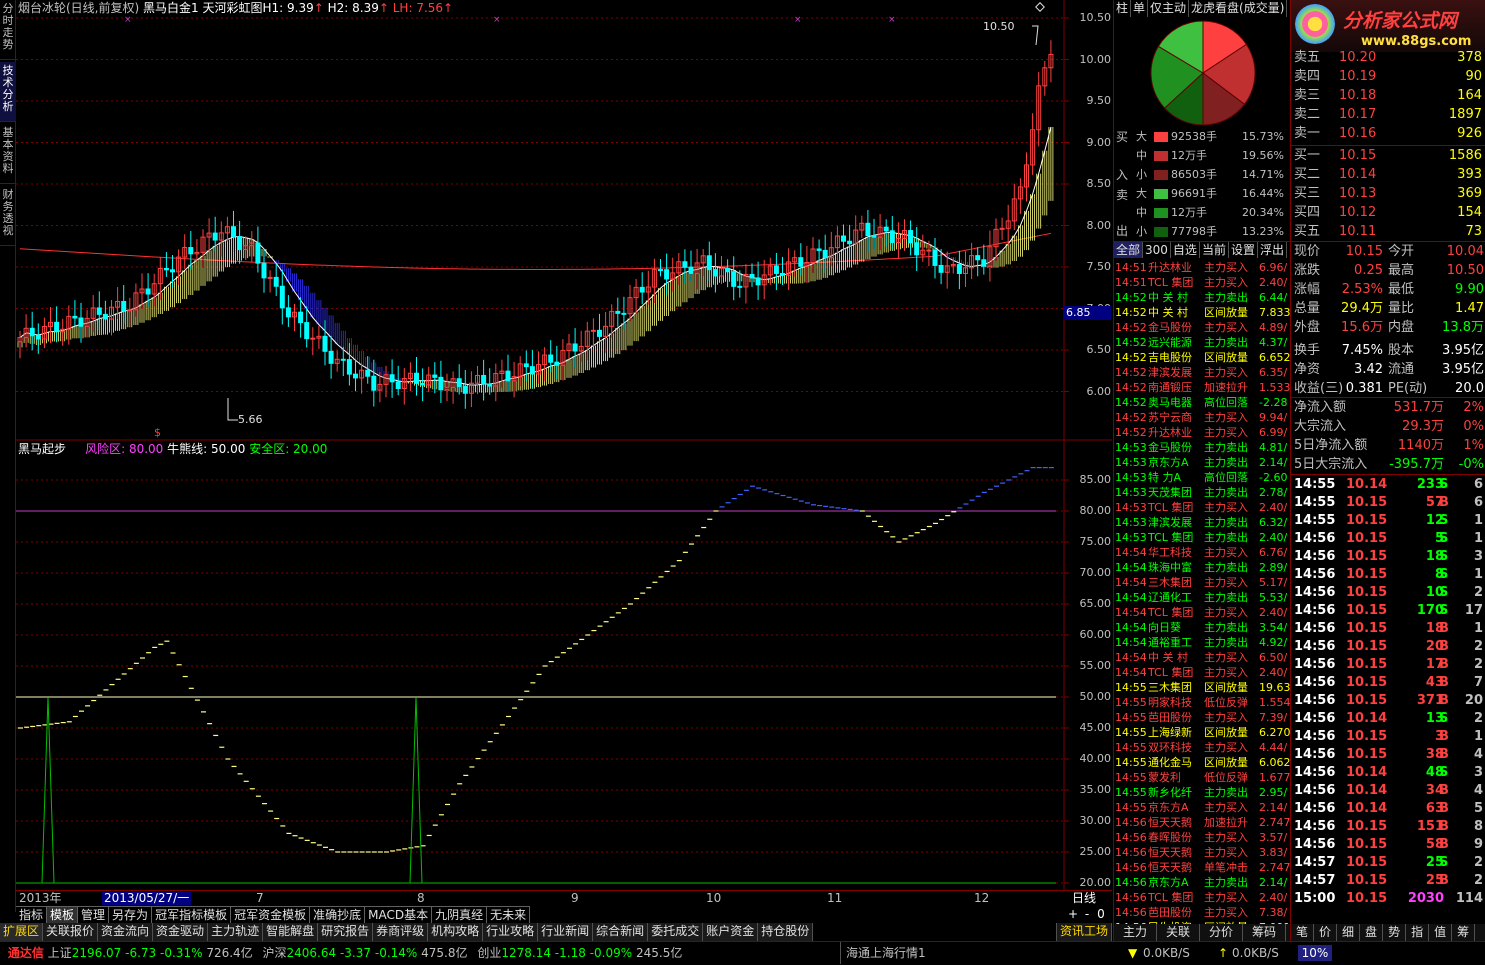 The image size is (1485, 965). Describe the element at coordinates (1272, 250) in the screenshot. I see `filter-tab-5: 浮出` at that location.